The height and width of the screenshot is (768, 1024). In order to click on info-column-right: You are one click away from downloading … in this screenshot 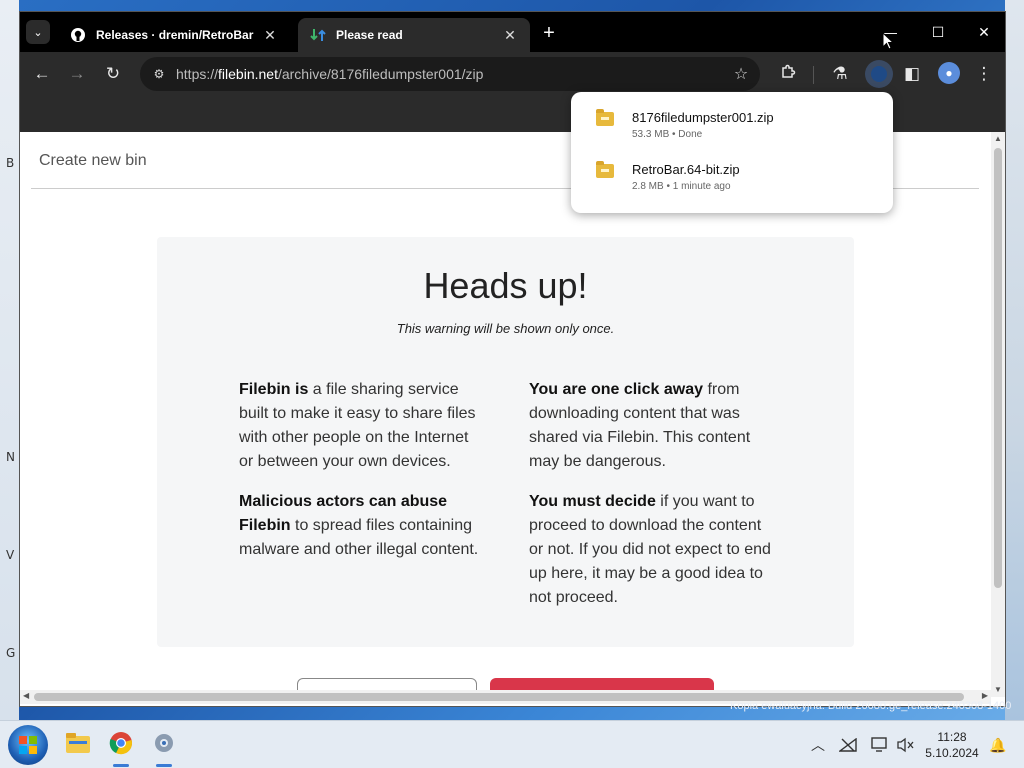, I will do `click(652, 502)`.